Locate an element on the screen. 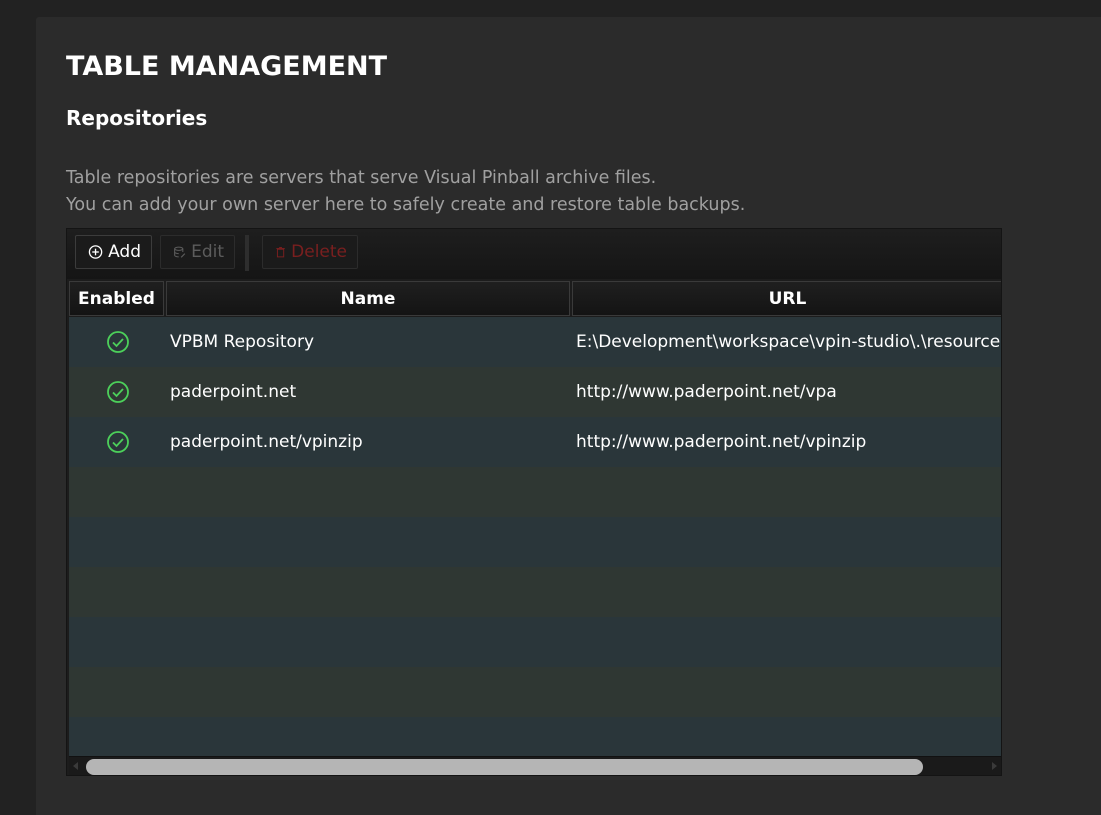 Image resolution: width=1101 pixels, height=815 pixels. edit-button: Edit is located at coordinates (197, 252).